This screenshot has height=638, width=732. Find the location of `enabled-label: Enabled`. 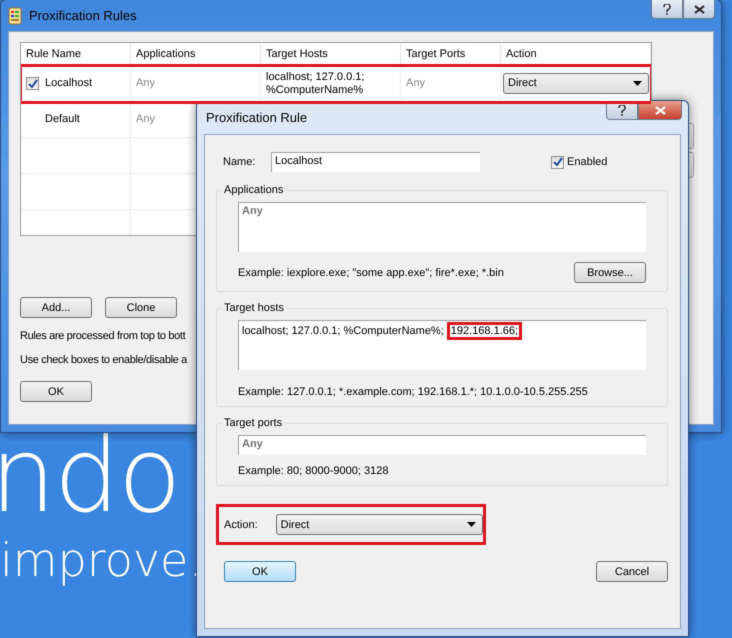

enabled-label: Enabled is located at coordinates (587, 162).